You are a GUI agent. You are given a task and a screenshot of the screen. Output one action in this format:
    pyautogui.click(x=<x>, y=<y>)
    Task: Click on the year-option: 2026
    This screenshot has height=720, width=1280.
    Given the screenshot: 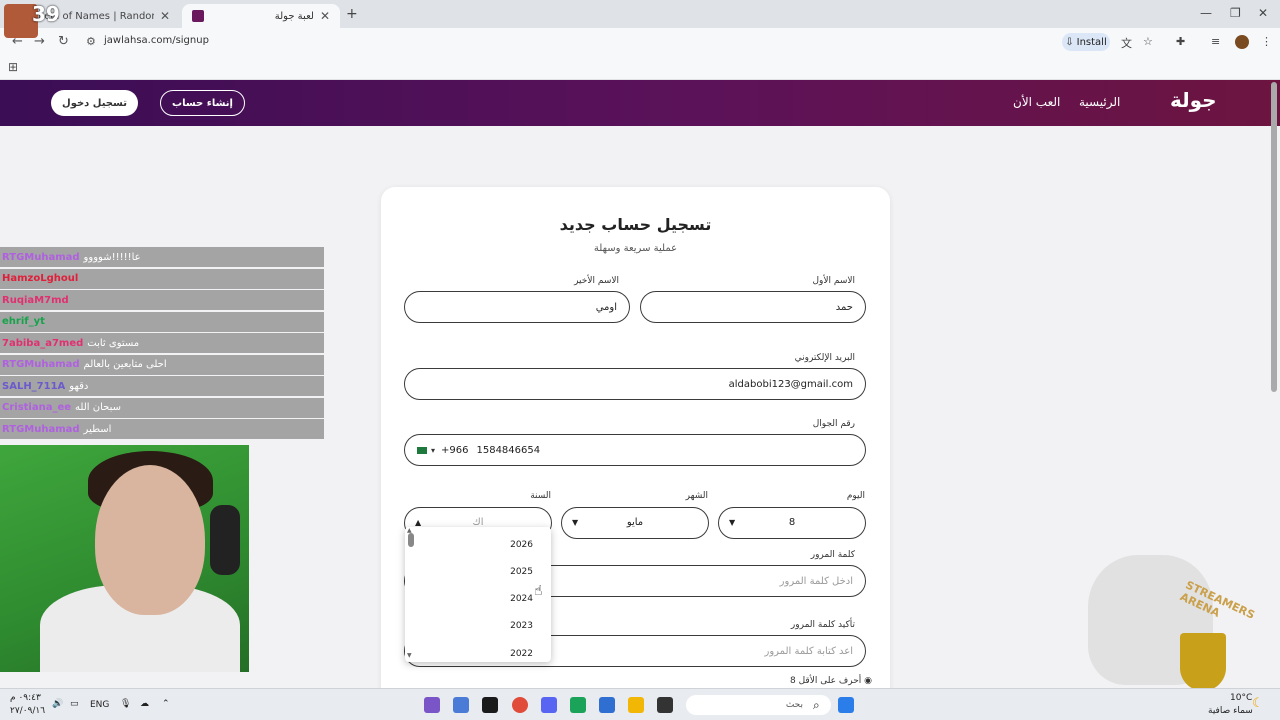 What is the action you would take?
    pyautogui.click(x=474, y=545)
    